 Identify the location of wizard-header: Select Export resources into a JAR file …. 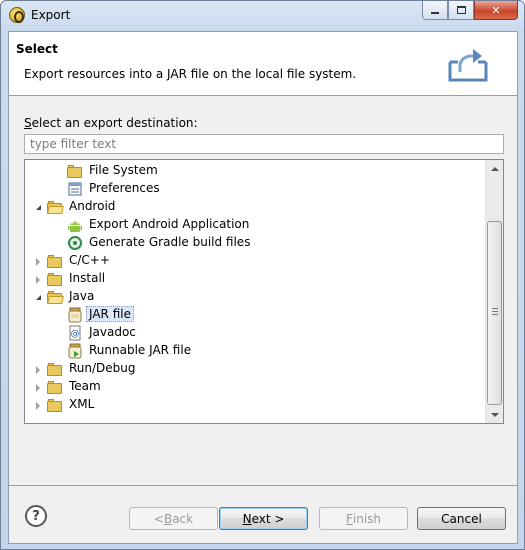
(263, 64).